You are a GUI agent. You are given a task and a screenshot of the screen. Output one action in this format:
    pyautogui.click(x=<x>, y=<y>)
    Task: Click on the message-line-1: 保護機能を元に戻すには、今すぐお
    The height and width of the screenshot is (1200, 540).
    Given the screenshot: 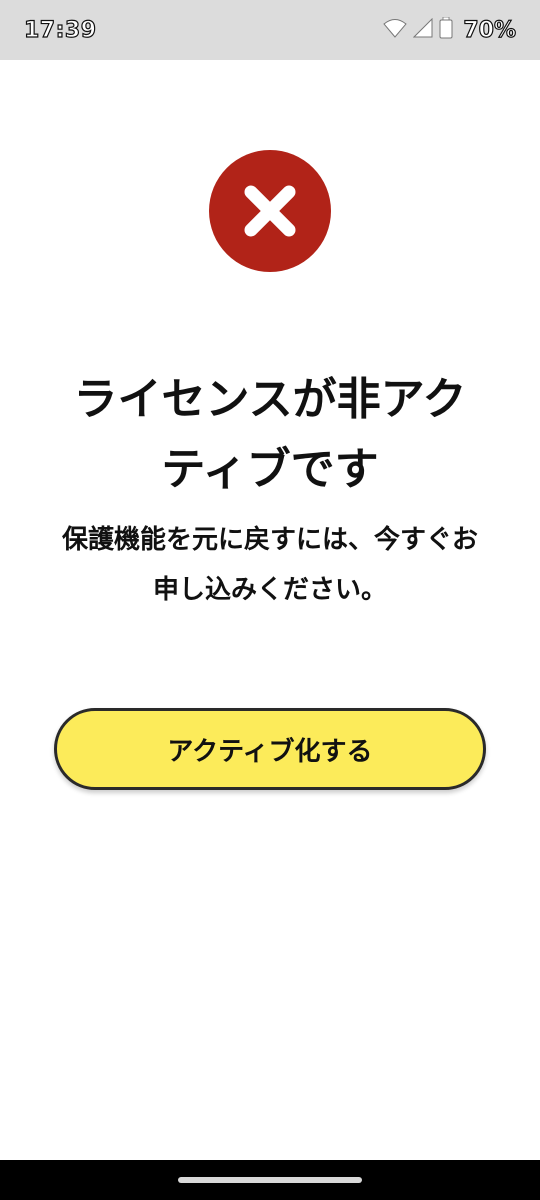 What is the action you would take?
    pyautogui.click(x=269, y=540)
    